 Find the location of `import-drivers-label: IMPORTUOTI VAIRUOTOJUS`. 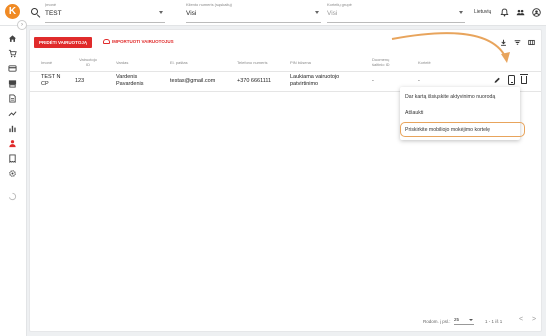

import-drivers-label: IMPORTUOTI VAIRUOTOJUS is located at coordinates (143, 41).